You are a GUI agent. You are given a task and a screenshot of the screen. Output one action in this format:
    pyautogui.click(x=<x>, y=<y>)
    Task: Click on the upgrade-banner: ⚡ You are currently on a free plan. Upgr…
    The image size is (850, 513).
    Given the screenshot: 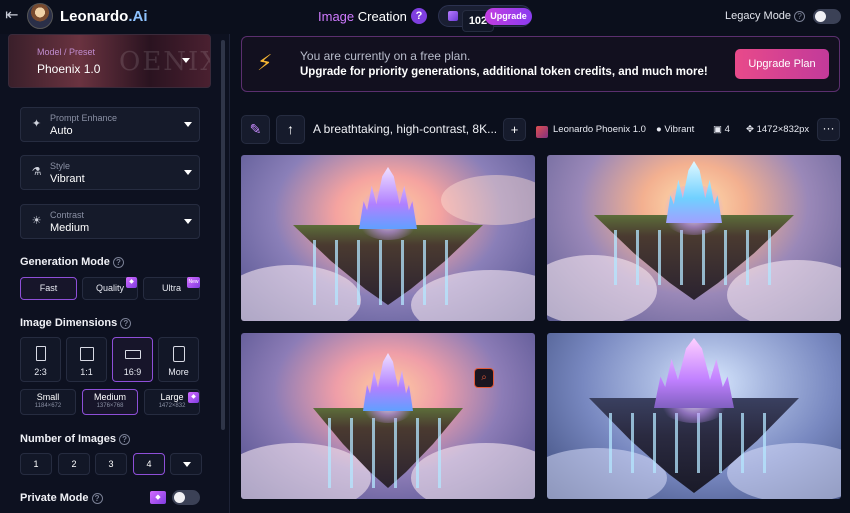 What is the action you would take?
    pyautogui.click(x=540, y=64)
    